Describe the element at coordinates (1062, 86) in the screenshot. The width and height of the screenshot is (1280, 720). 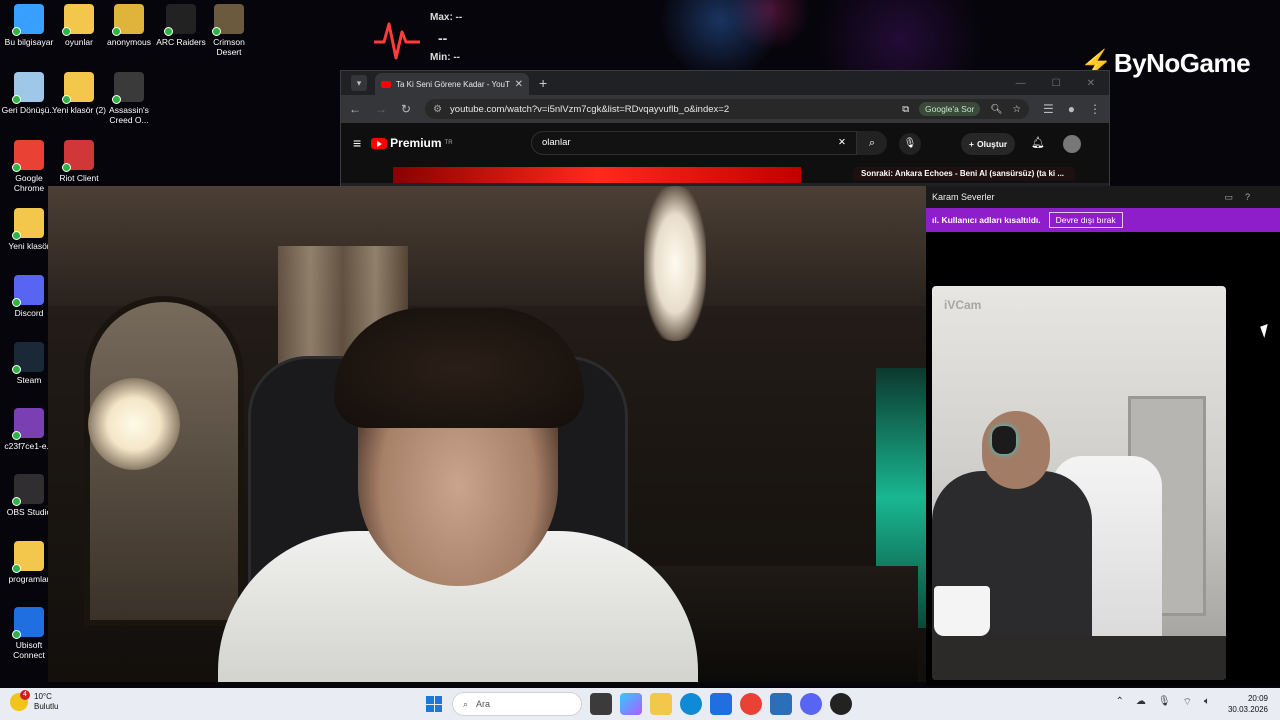
I see `window-controls: — ☐ ✕` at that location.